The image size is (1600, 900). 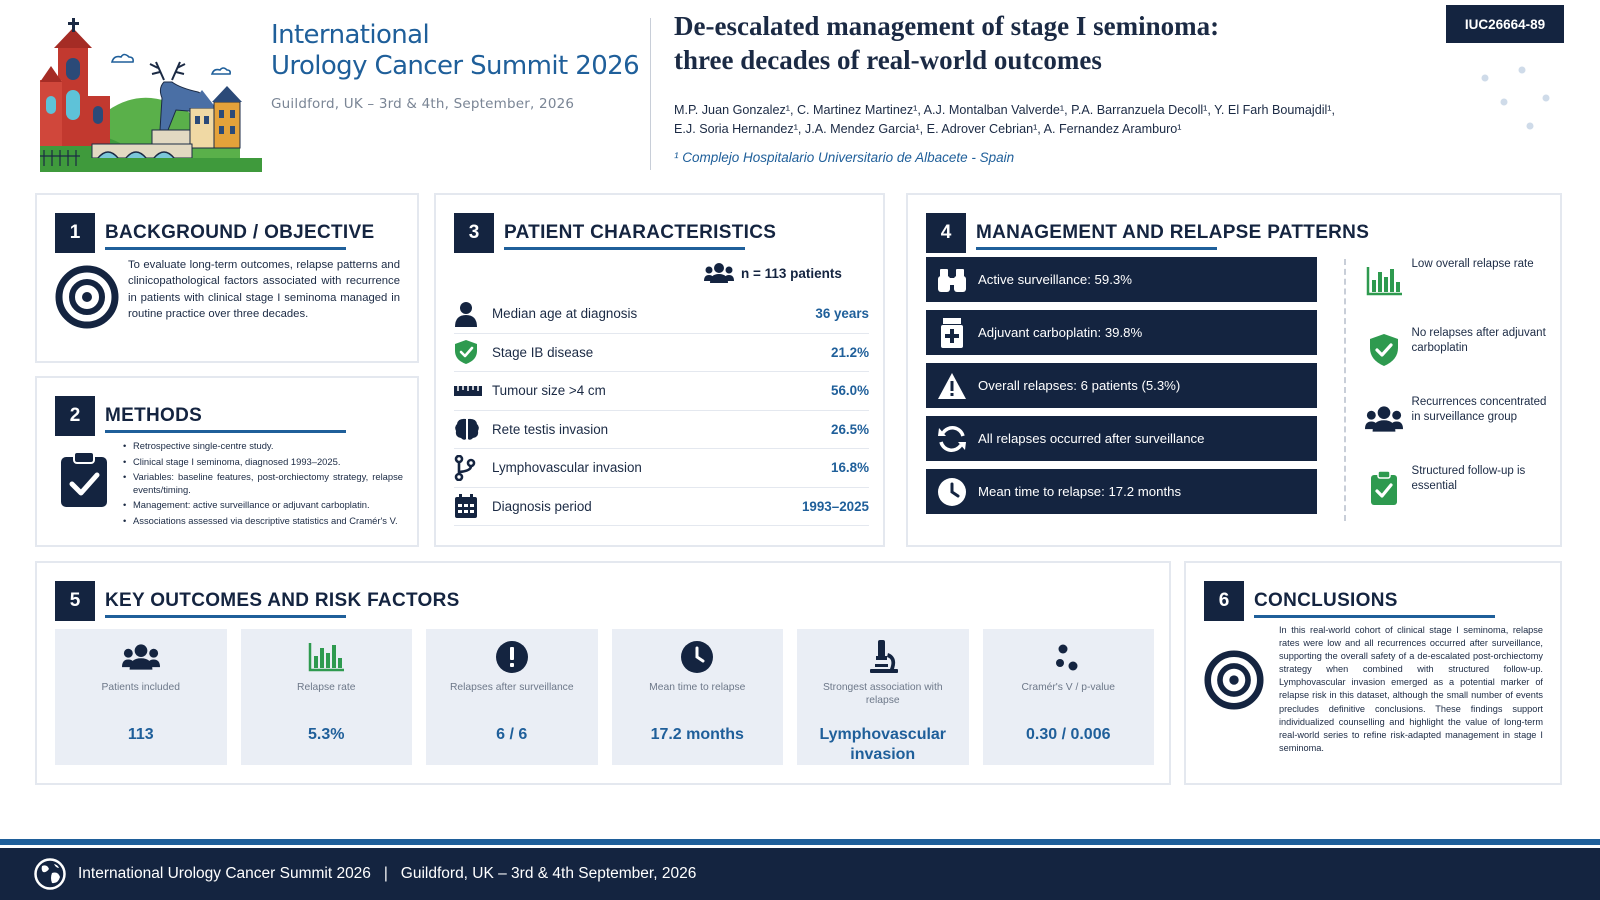 What do you see at coordinates (698, 657) in the screenshot?
I see `clock-icon` at bounding box center [698, 657].